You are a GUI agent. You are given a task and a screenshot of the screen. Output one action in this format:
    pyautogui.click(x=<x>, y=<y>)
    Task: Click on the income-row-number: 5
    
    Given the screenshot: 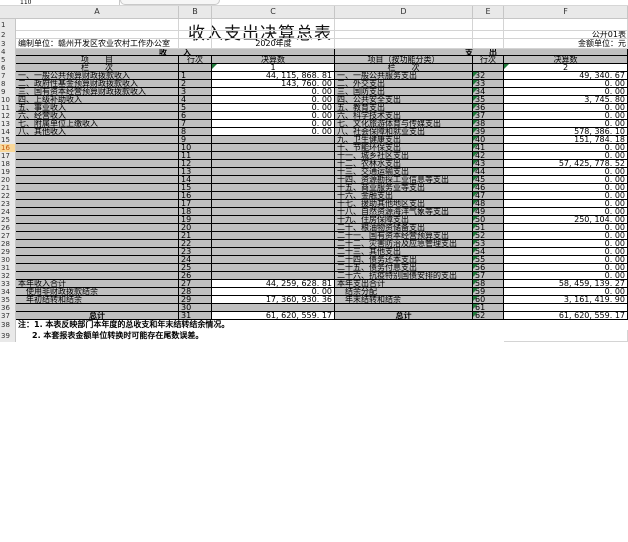 What is the action you would take?
    pyautogui.click(x=195, y=108)
    